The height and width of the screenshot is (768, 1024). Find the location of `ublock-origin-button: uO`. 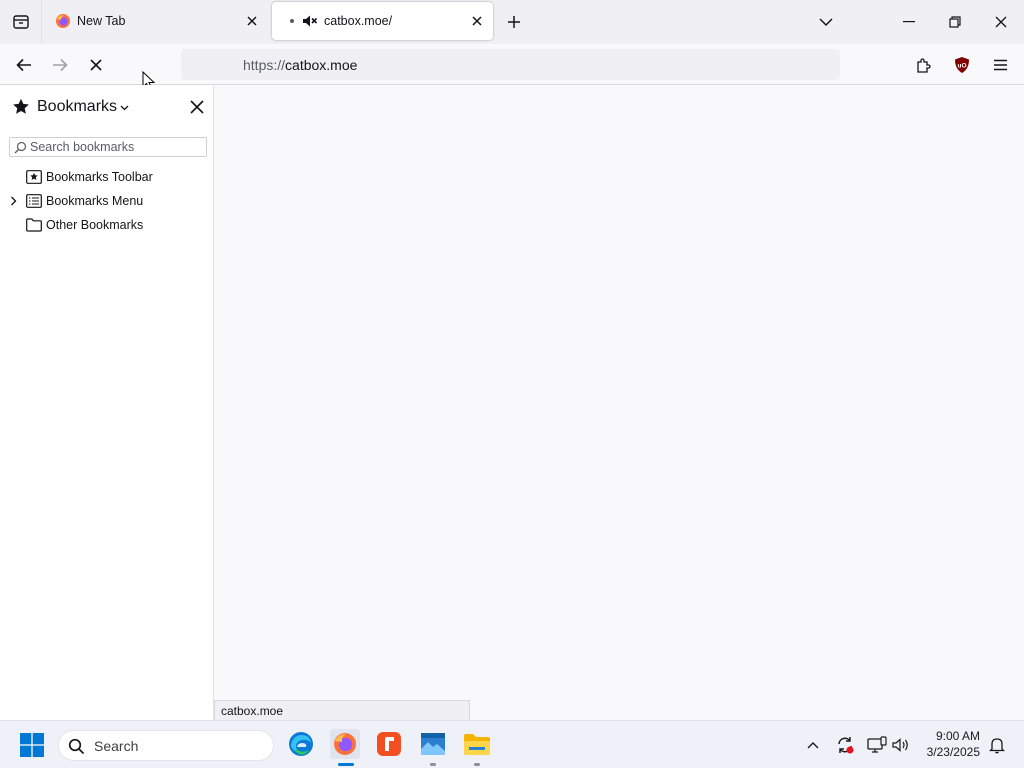

ublock-origin-button: uO is located at coordinates (962, 65).